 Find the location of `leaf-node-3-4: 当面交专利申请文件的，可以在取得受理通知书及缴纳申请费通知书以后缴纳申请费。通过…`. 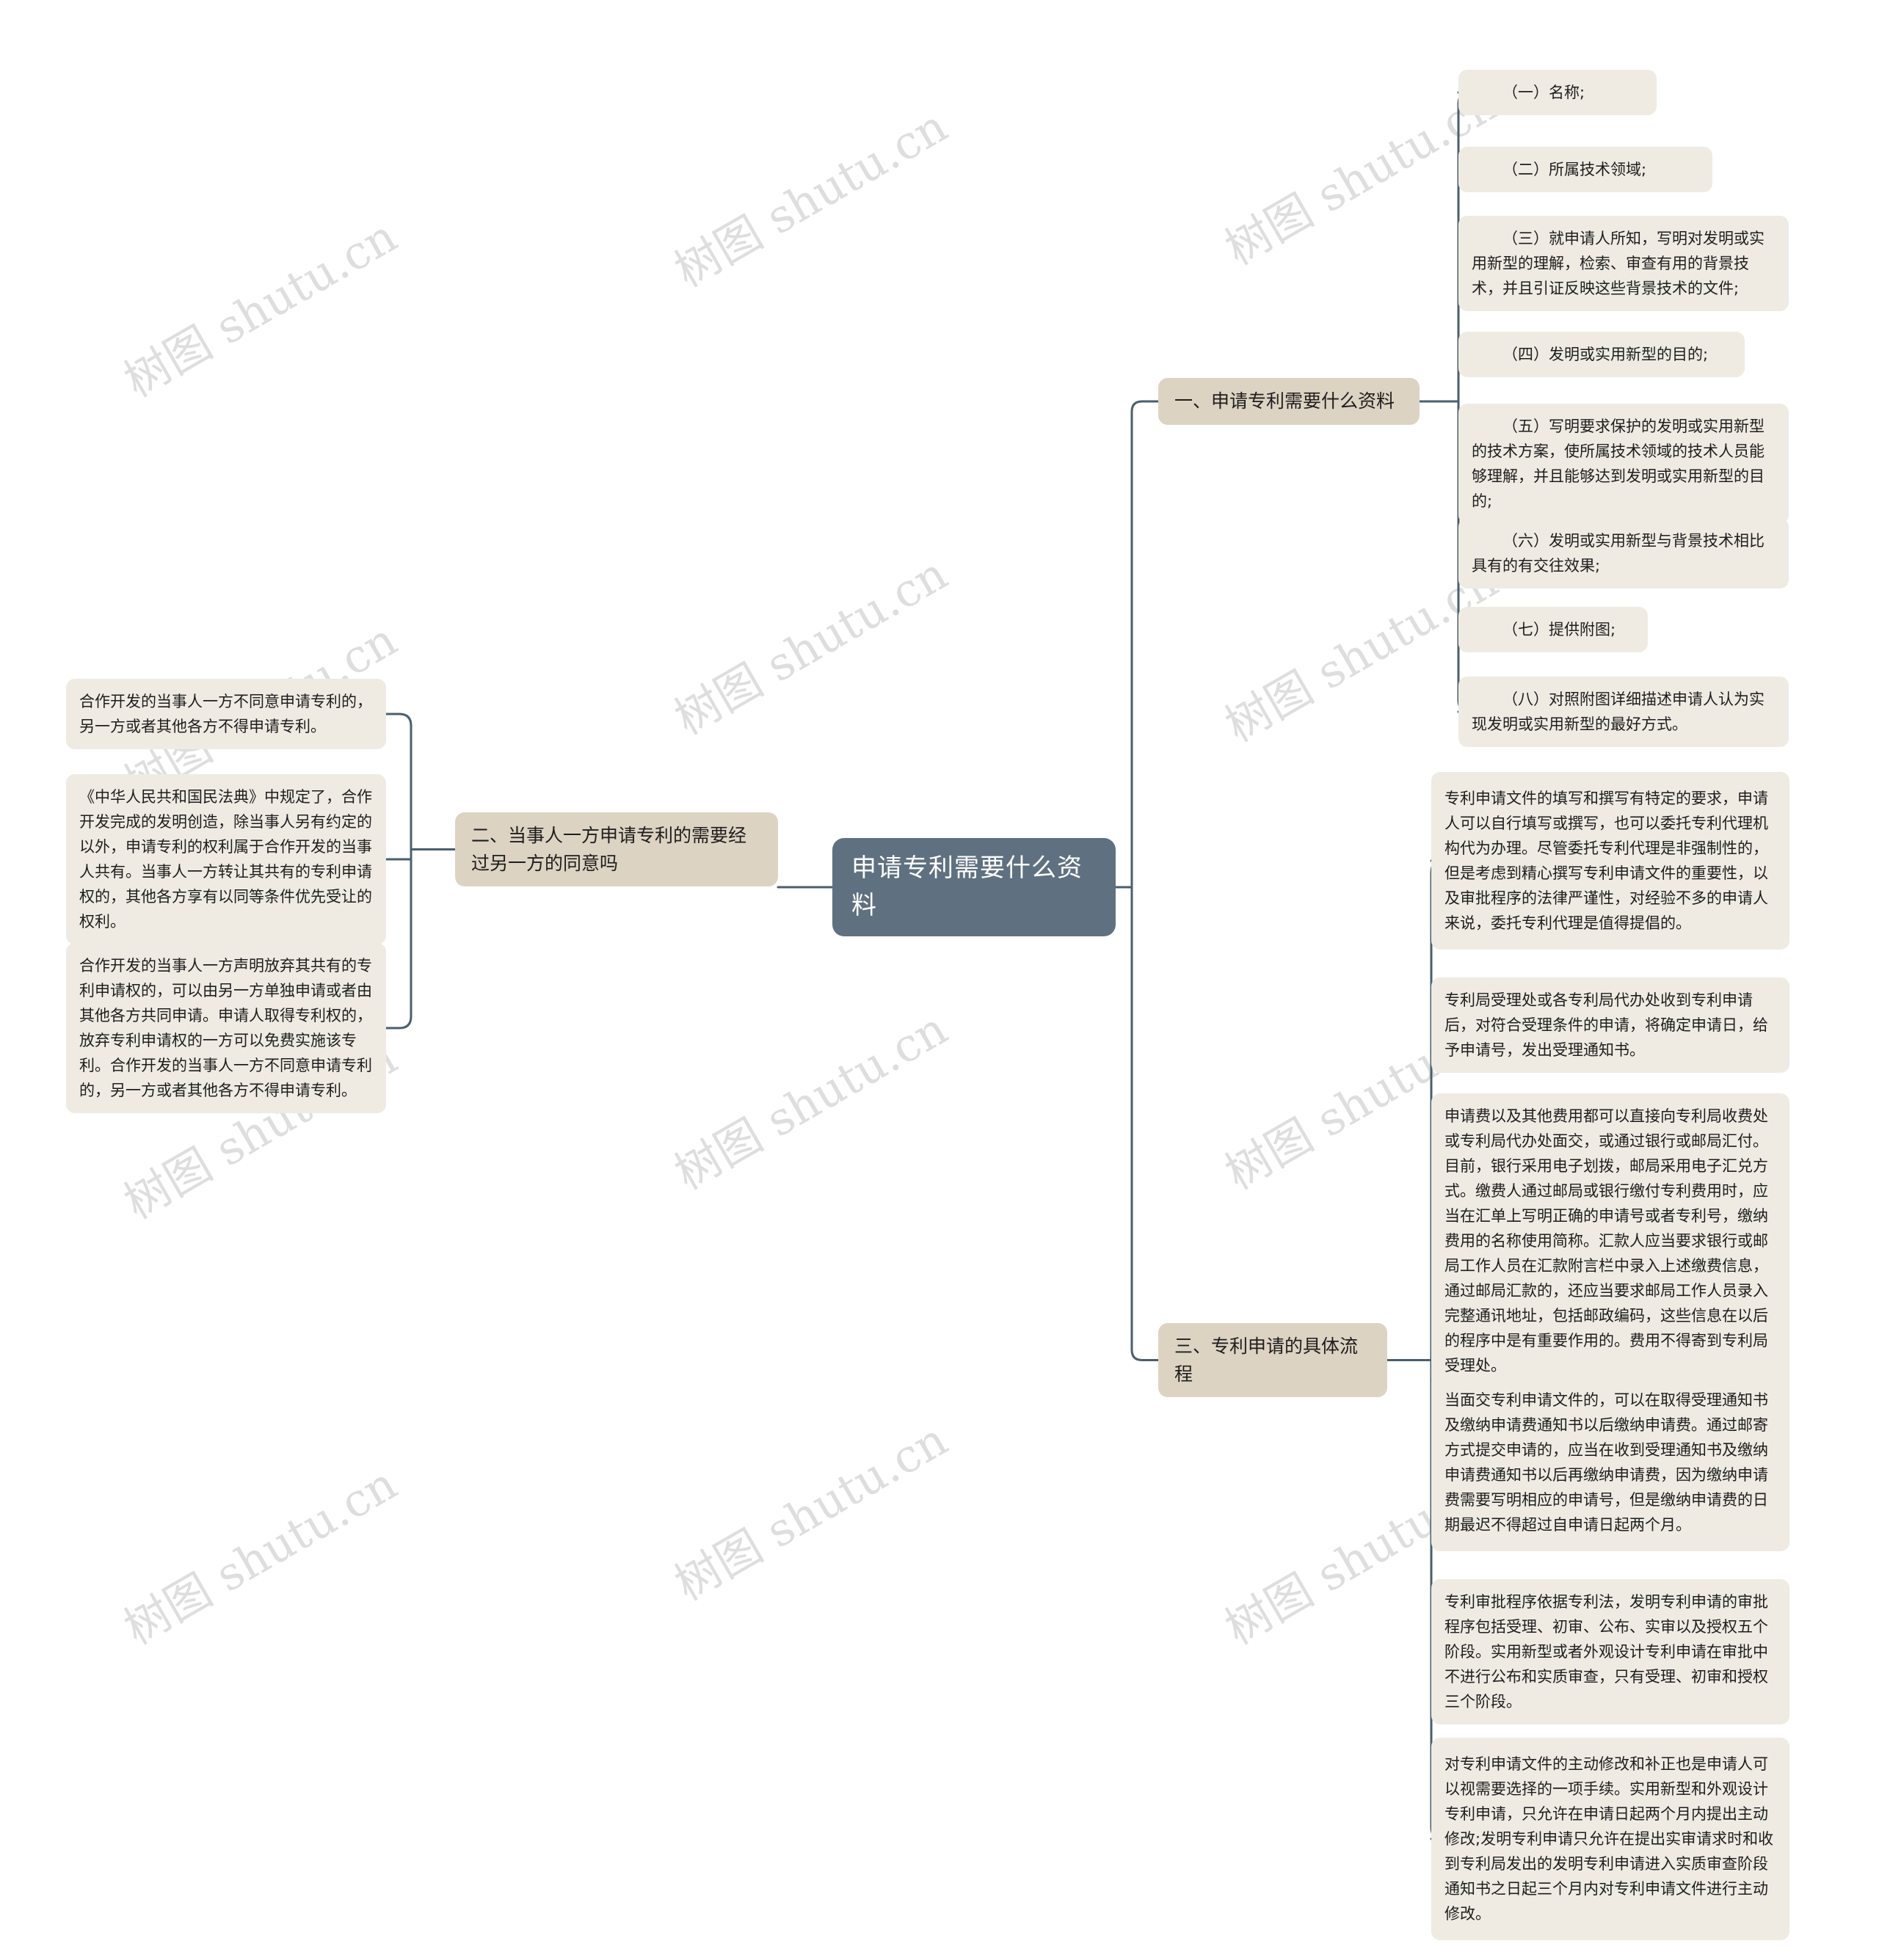

leaf-node-3-4: 当面交专利申请文件的，可以在取得受理通知书及缴纳申请费通知书以后缴纳申请费。通过… is located at coordinates (1610, 1463).